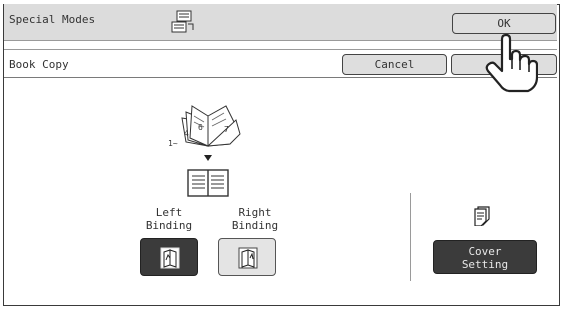 The height and width of the screenshot is (311, 565). Describe the element at coordinates (182, 21) in the screenshot. I see `special-modes-icon` at that location.